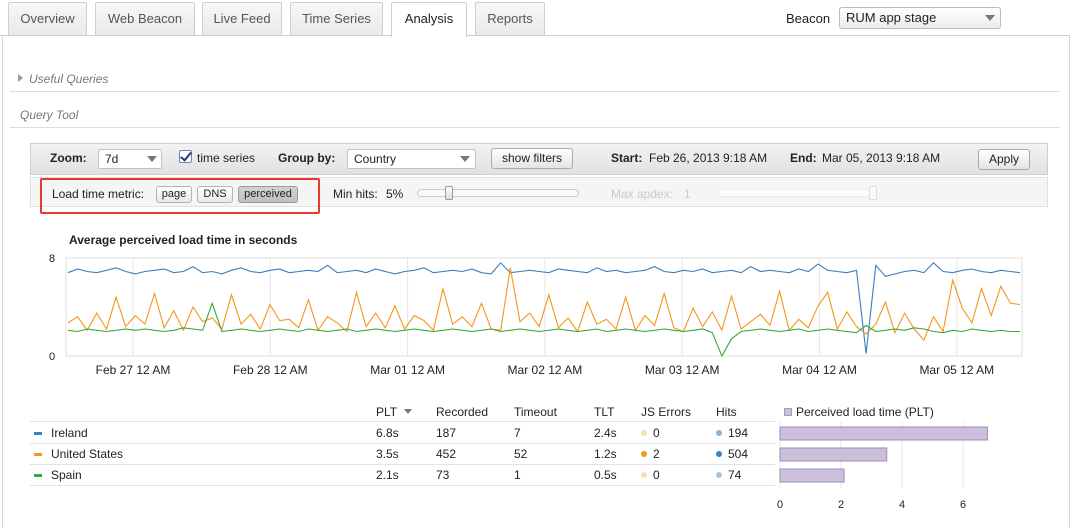 The height and width of the screenshot is (528, 1076). I want to click on zoom-label: Zoom:, so click(68, 158).